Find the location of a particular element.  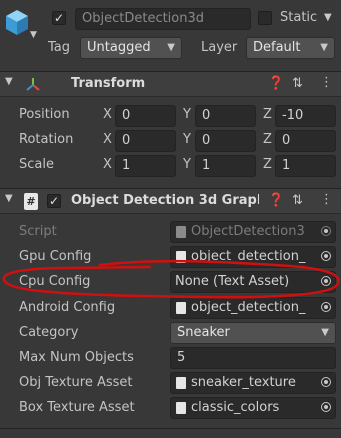

red-annotation-circle is located at coordinates (171, 279).